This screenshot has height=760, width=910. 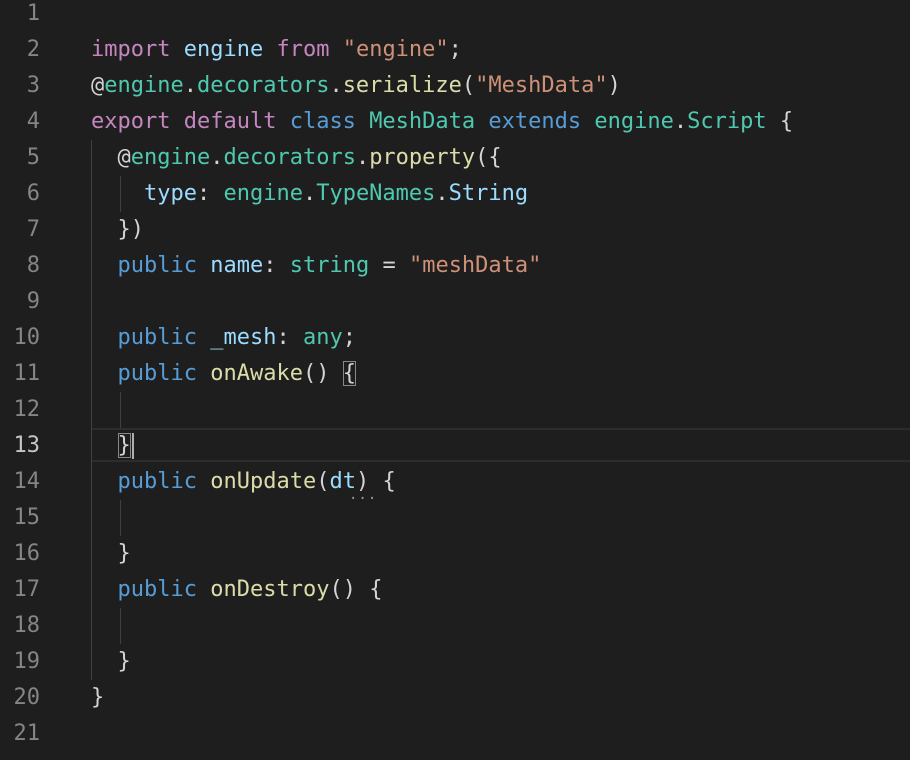 What do you see at coordinates (455, 302) in the screenshot?
I see `code-line: 9` at bounding box center [455, 302].